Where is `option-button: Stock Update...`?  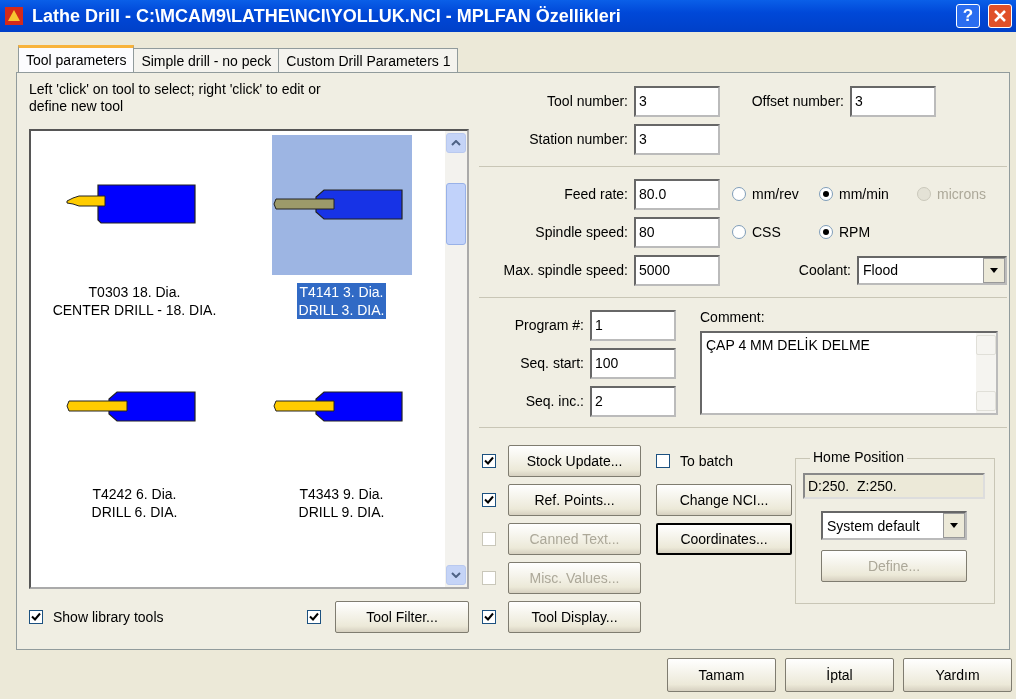
option-button: Stock Update... is located at coordinates (574, 460).